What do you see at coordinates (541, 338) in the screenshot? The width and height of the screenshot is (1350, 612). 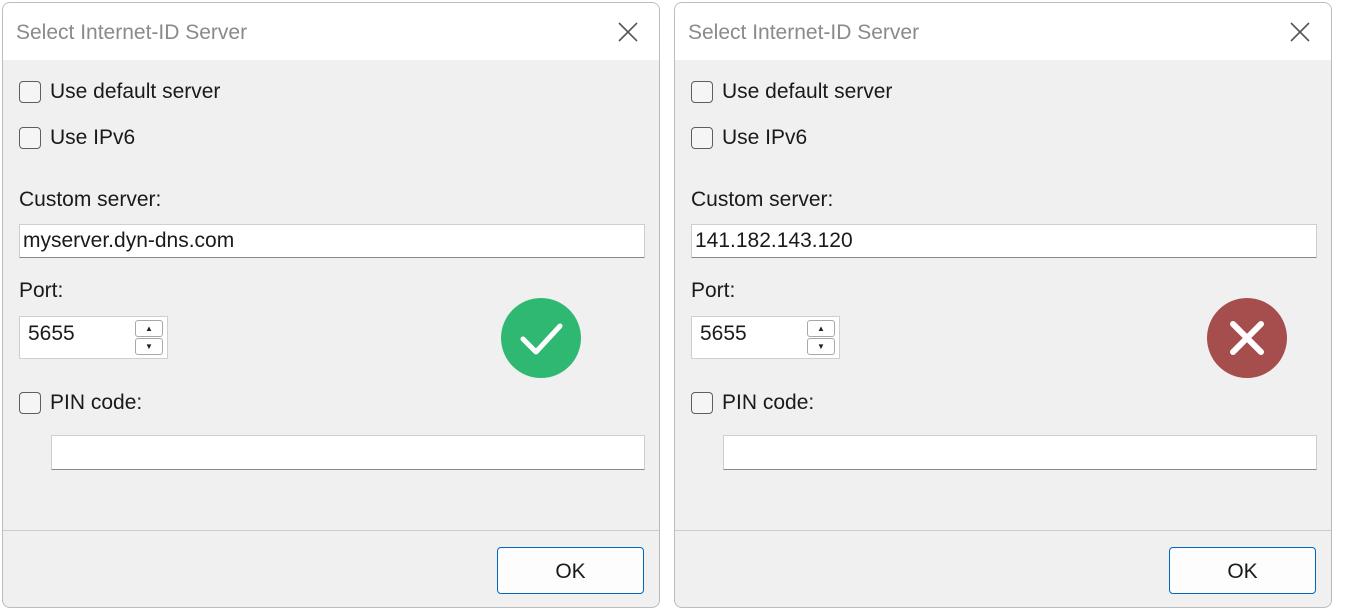 I see `check-circle-icon` at bounding box center [541, 338].